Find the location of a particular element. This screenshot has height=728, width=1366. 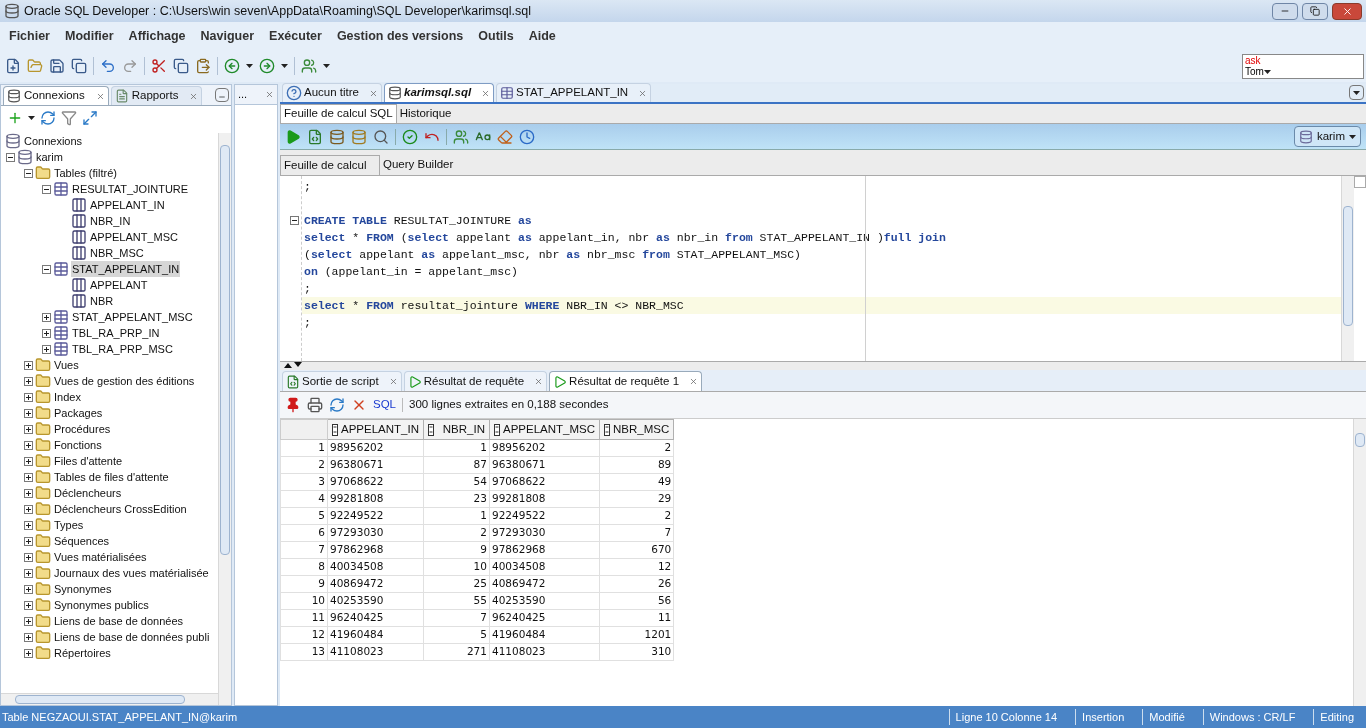

result-tab: Résultat de requête 1 is located at coordinates (626, 381).